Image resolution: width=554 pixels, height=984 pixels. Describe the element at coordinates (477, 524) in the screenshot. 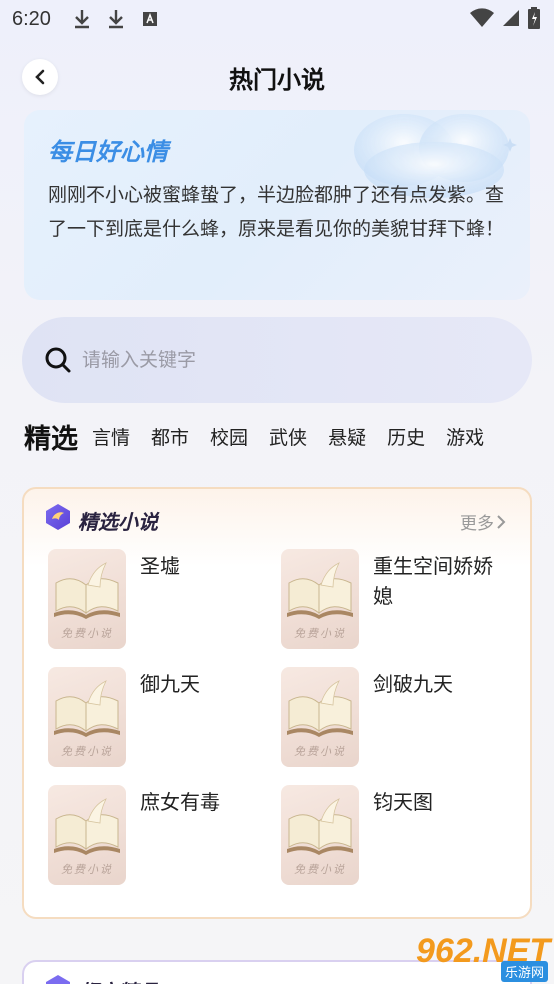

I see `more-label: 更多` at that location.